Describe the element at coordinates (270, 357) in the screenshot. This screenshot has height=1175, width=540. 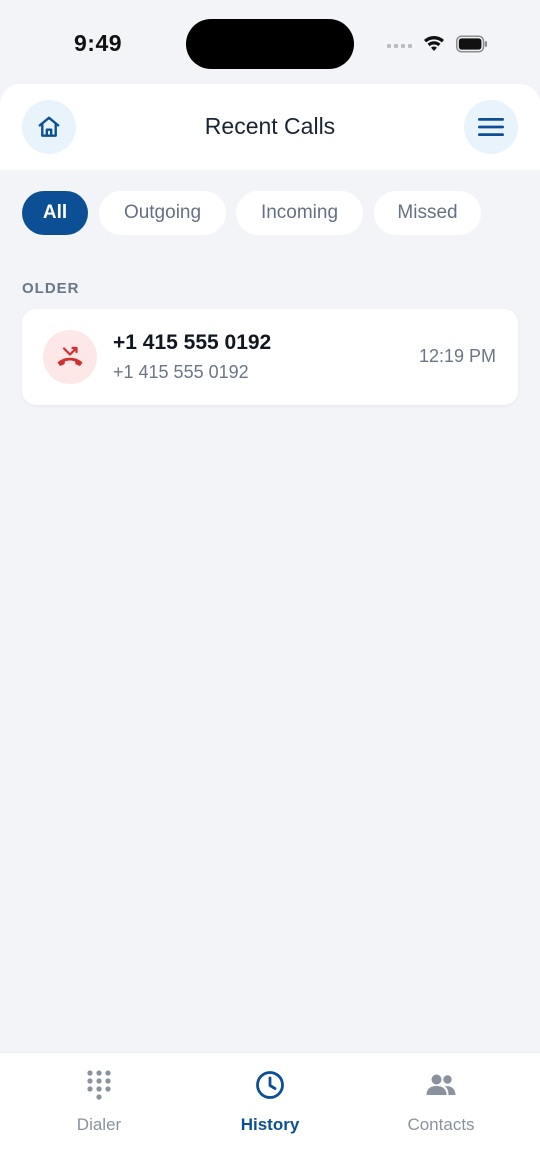
I see `call-list-item: +1 415 555 0192 +1 415 555 0192 12:19 PM` at that location.